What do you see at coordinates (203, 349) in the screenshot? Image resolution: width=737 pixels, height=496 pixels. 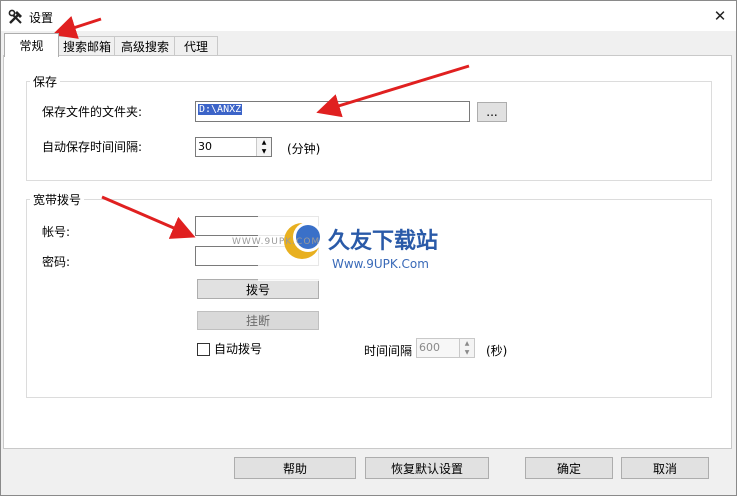 I see `auto-dial-checkbox` at bounding box center [203, 349].